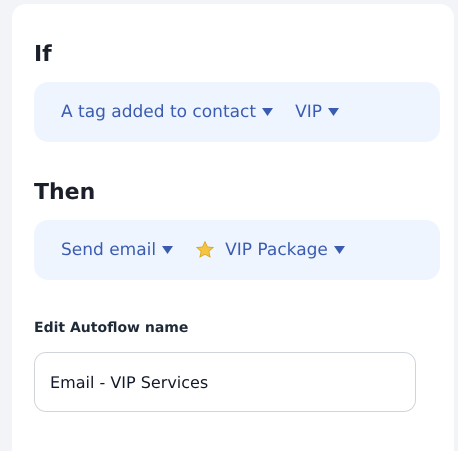 Image resolution: width=458 pixels, height=451 pixels. Describe the element at coordinates (117, 250) in the screenshot. I see `dropdown-button: Send email` at that location.